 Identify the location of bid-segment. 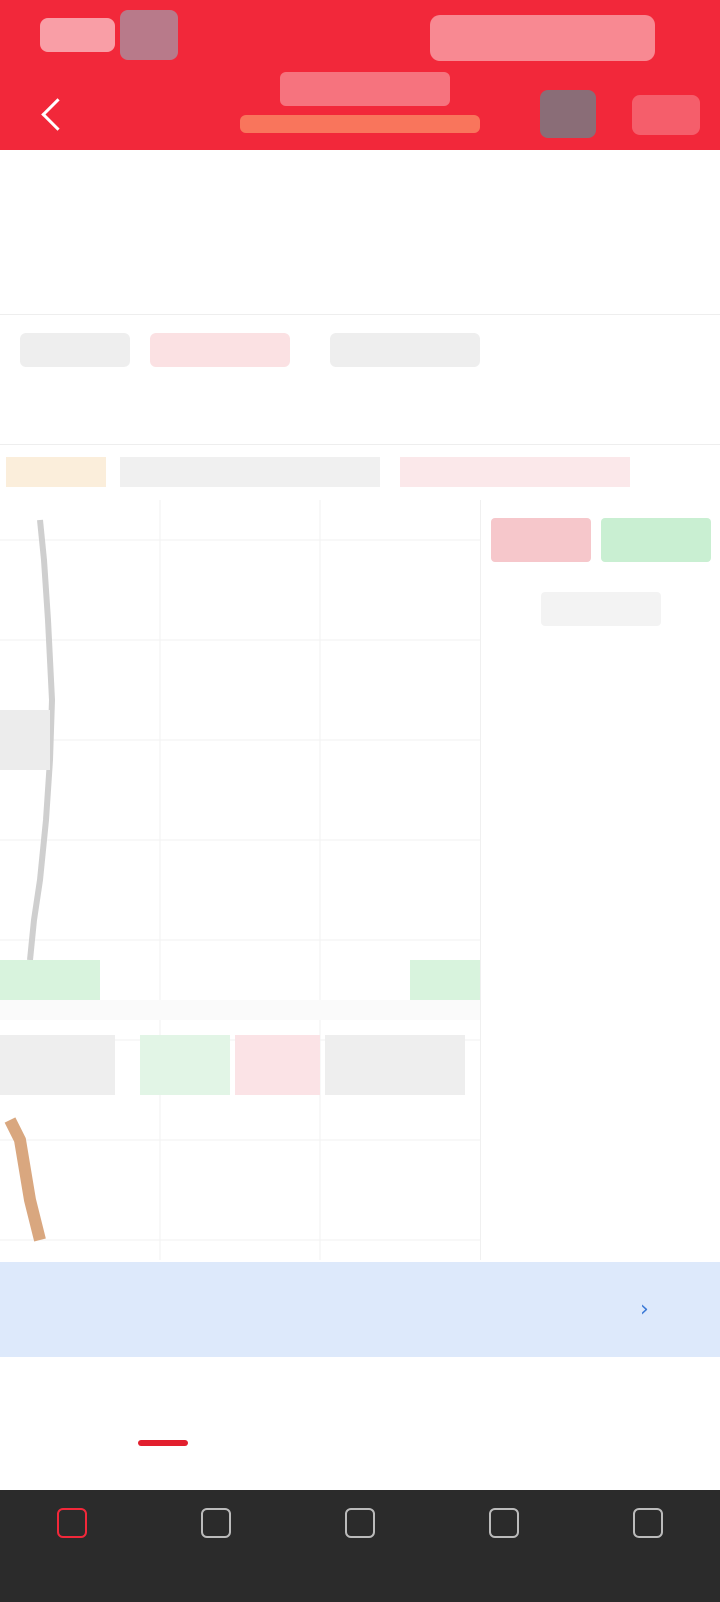
(541, 540).